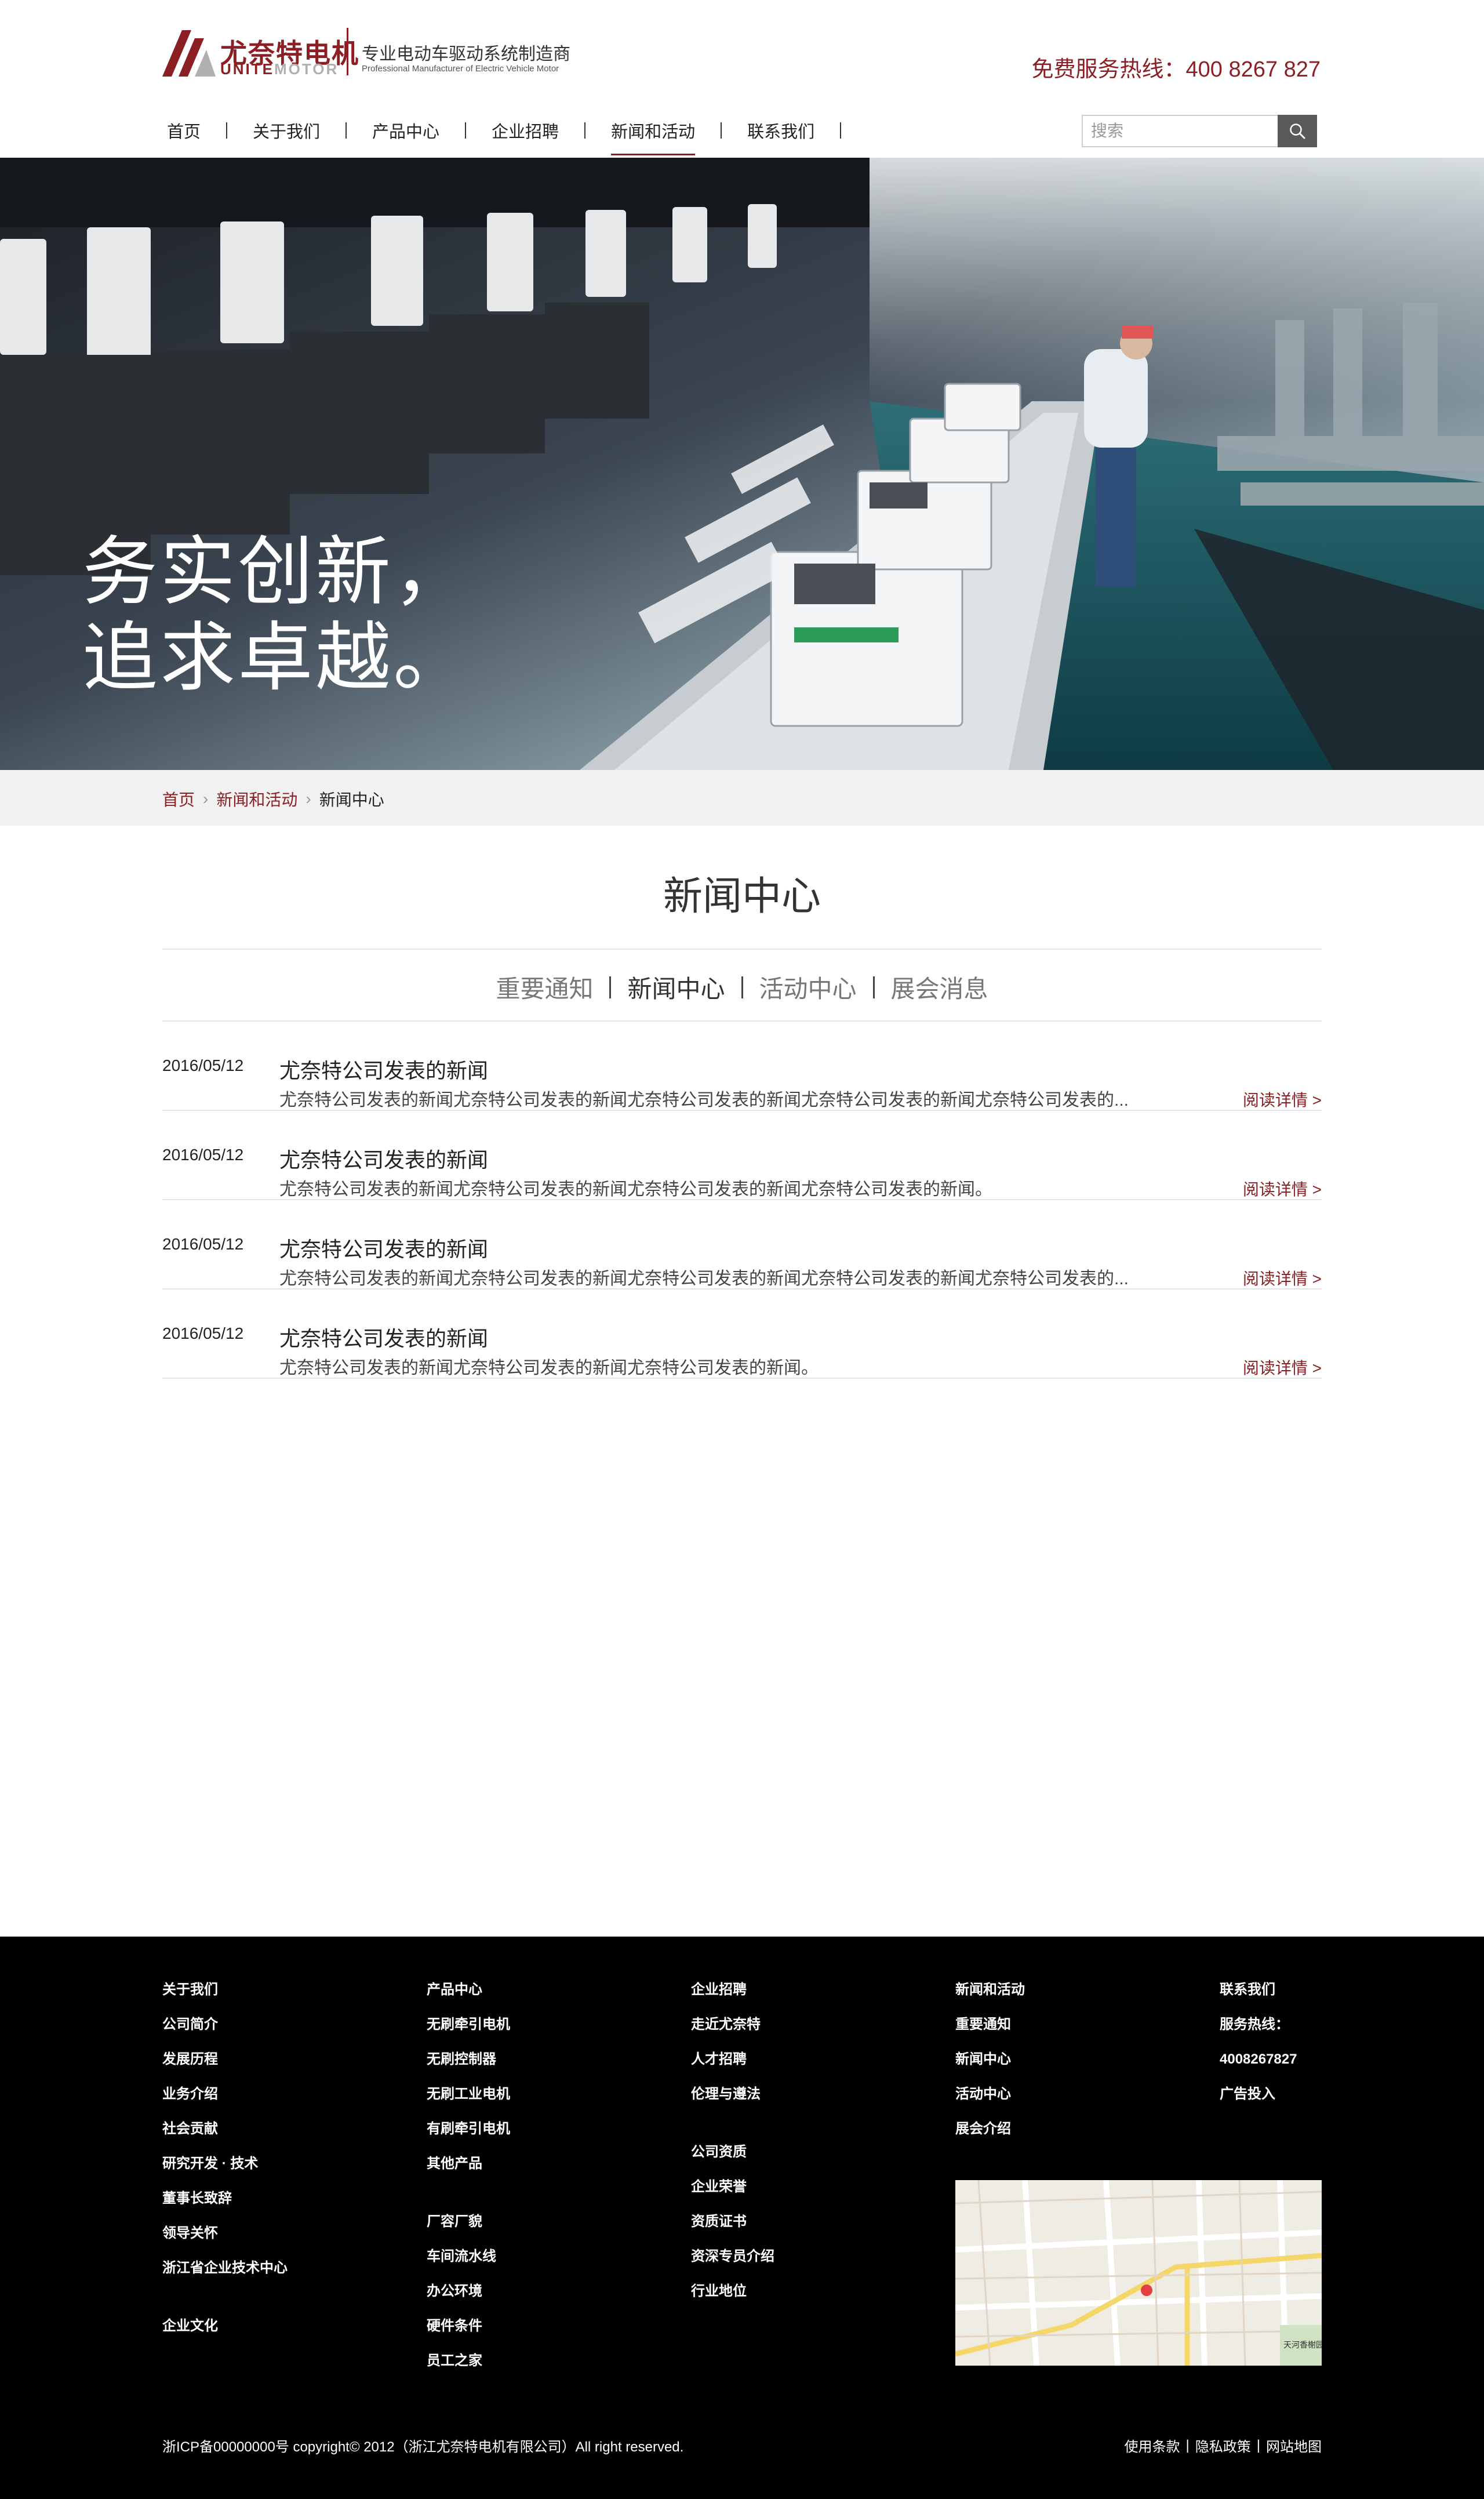  What do you see at coordinates (184, 130) in the screenshot?
I see `nav-item-home: 首页` at bounding box center [184, 130].